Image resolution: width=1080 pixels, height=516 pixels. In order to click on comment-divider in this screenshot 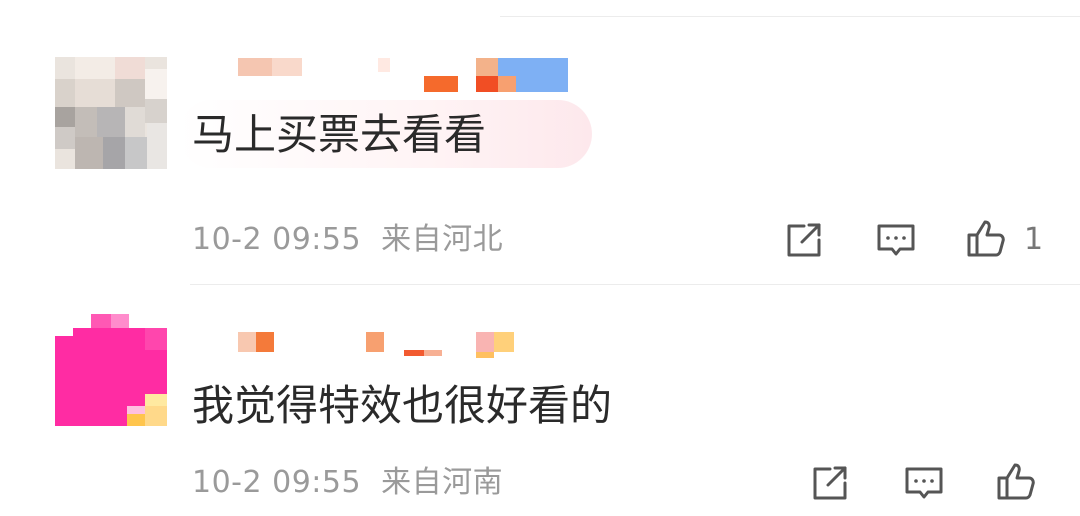, I will do `click(635, 284)`.